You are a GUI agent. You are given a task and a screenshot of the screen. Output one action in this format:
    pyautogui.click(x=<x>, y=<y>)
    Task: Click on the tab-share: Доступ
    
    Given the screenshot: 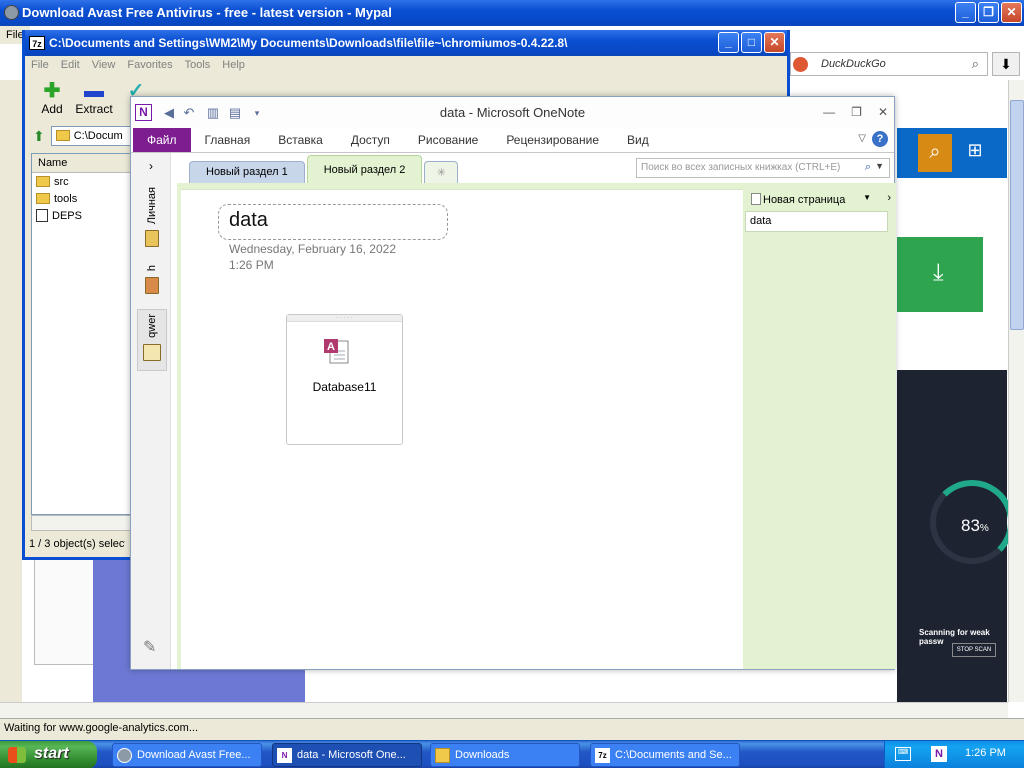 What is the action you would take?
    pyautogui.click(x=370, y=142)
    